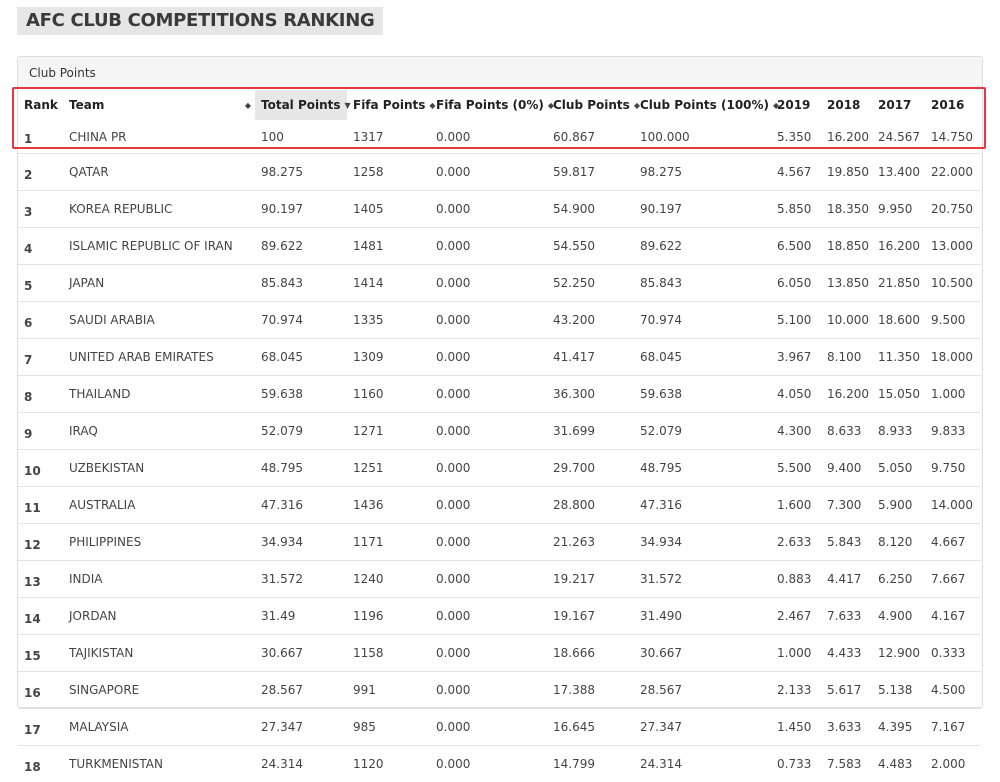  What do you see at coordinates (590, 690) in the screenshot?
I see `cell-club: 17.388` at bounding box center [590, 690].